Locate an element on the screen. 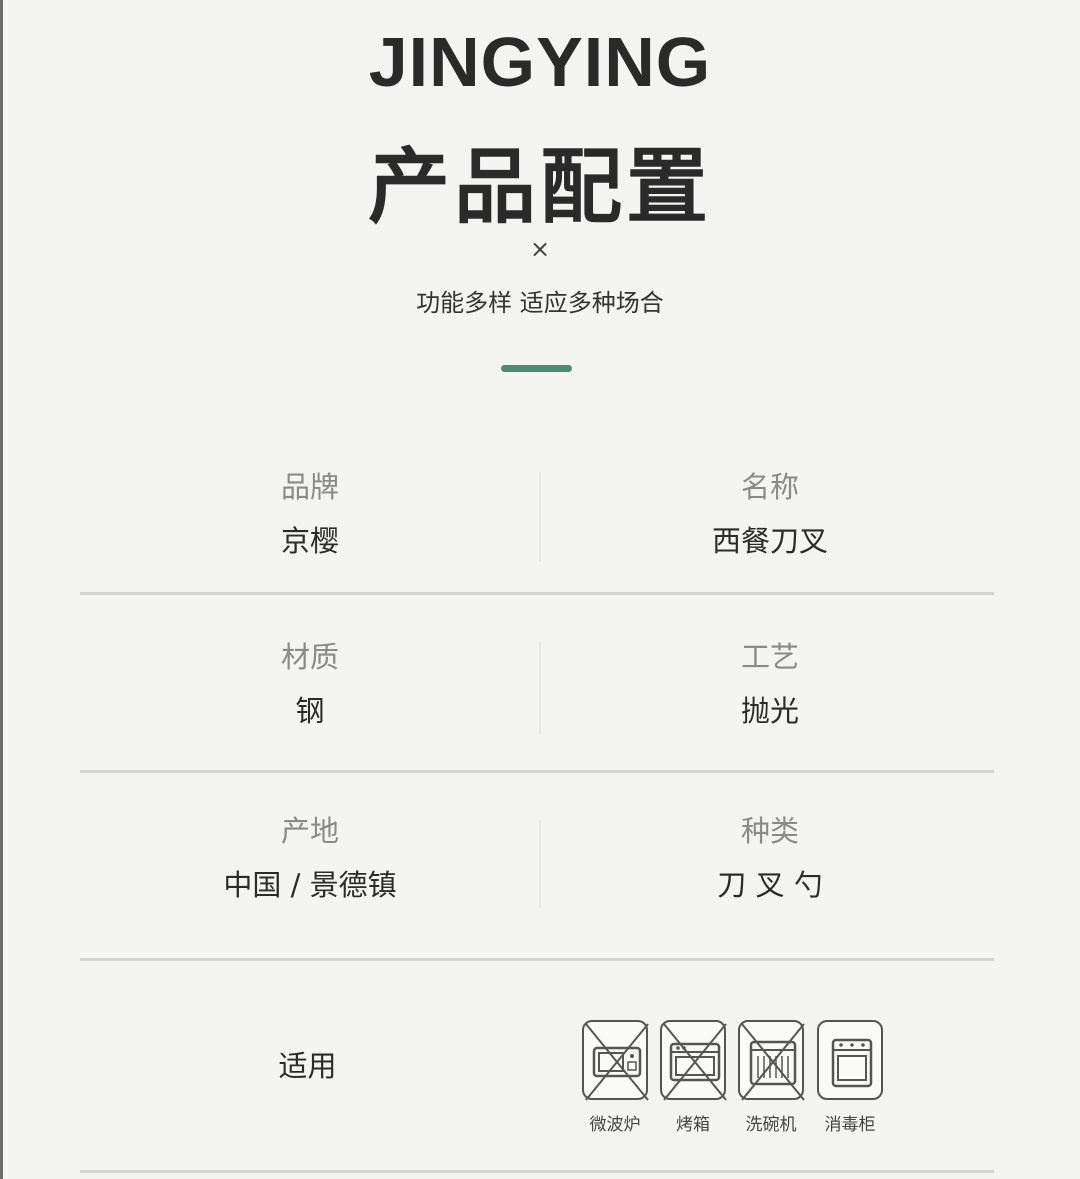 The height and width of the screenshot is (1179, 1080). spec-type: 种类 刀 叉 勺 is located at coordinates (770, 858).